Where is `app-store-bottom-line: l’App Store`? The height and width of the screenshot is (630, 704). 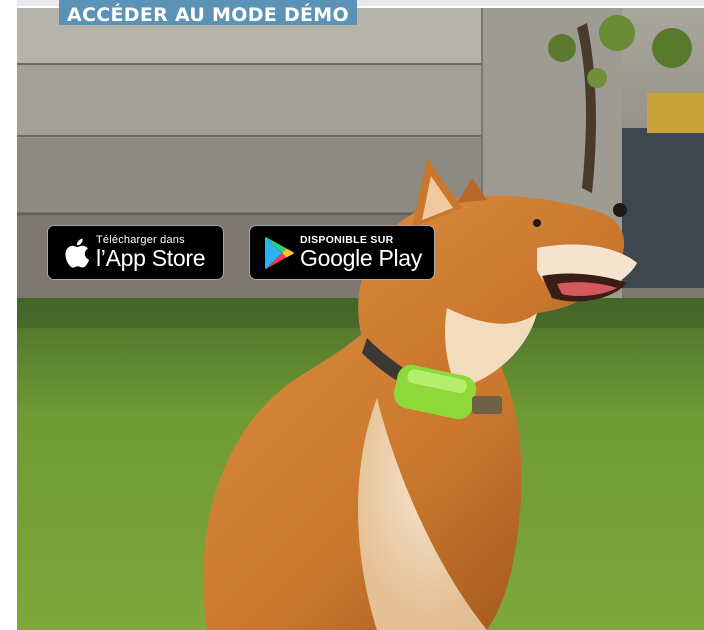 app-store-bottom-line: l’App Store is located at coordinates (151, 258).